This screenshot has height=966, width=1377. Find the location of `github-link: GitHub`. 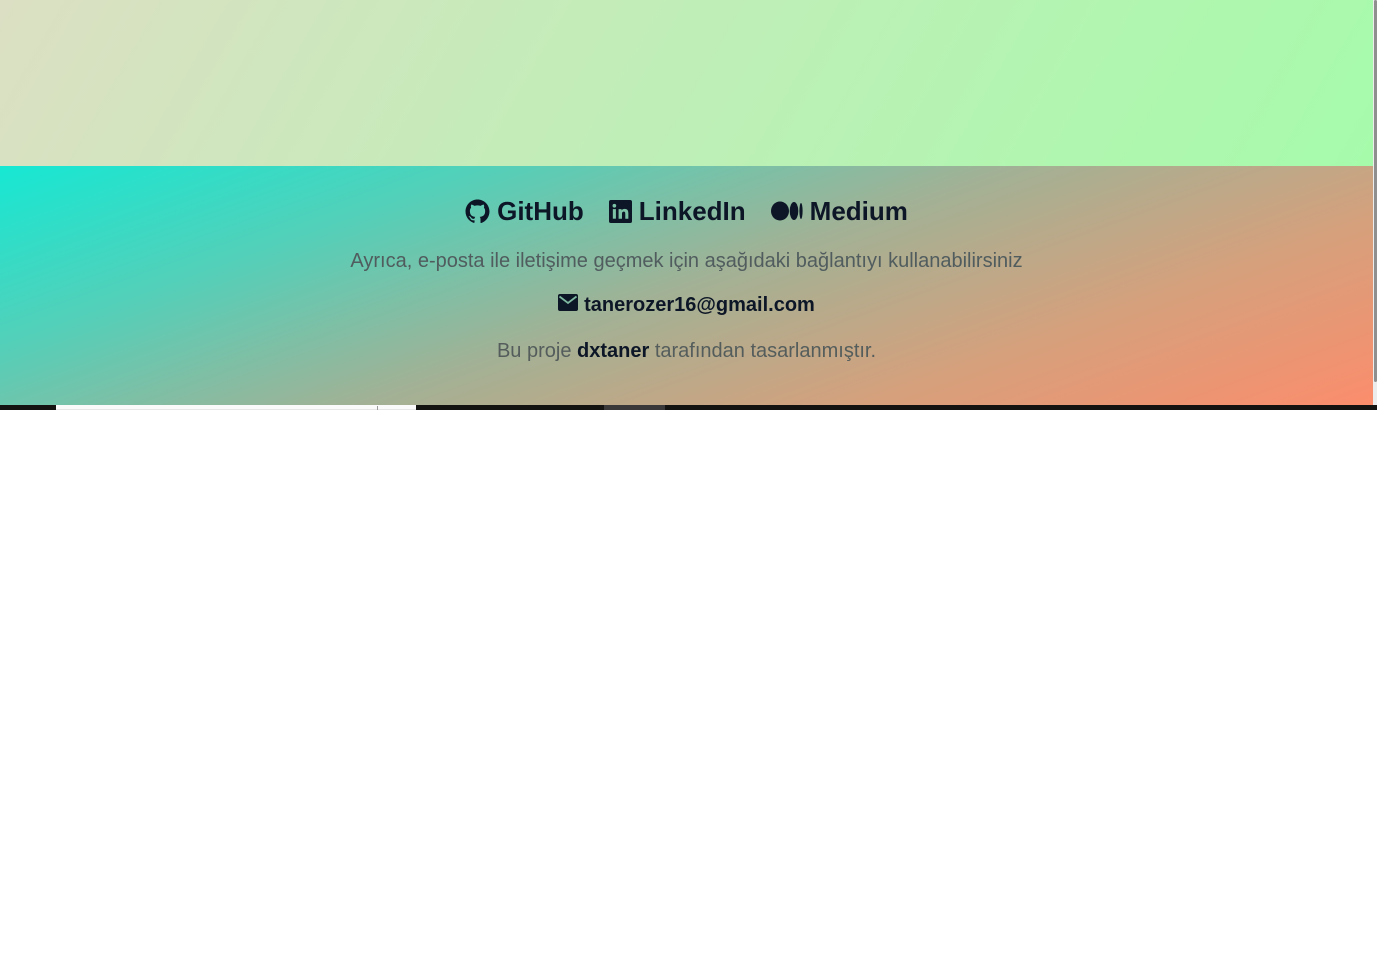

github-link: GitHub is located at coordinates (524, 211).